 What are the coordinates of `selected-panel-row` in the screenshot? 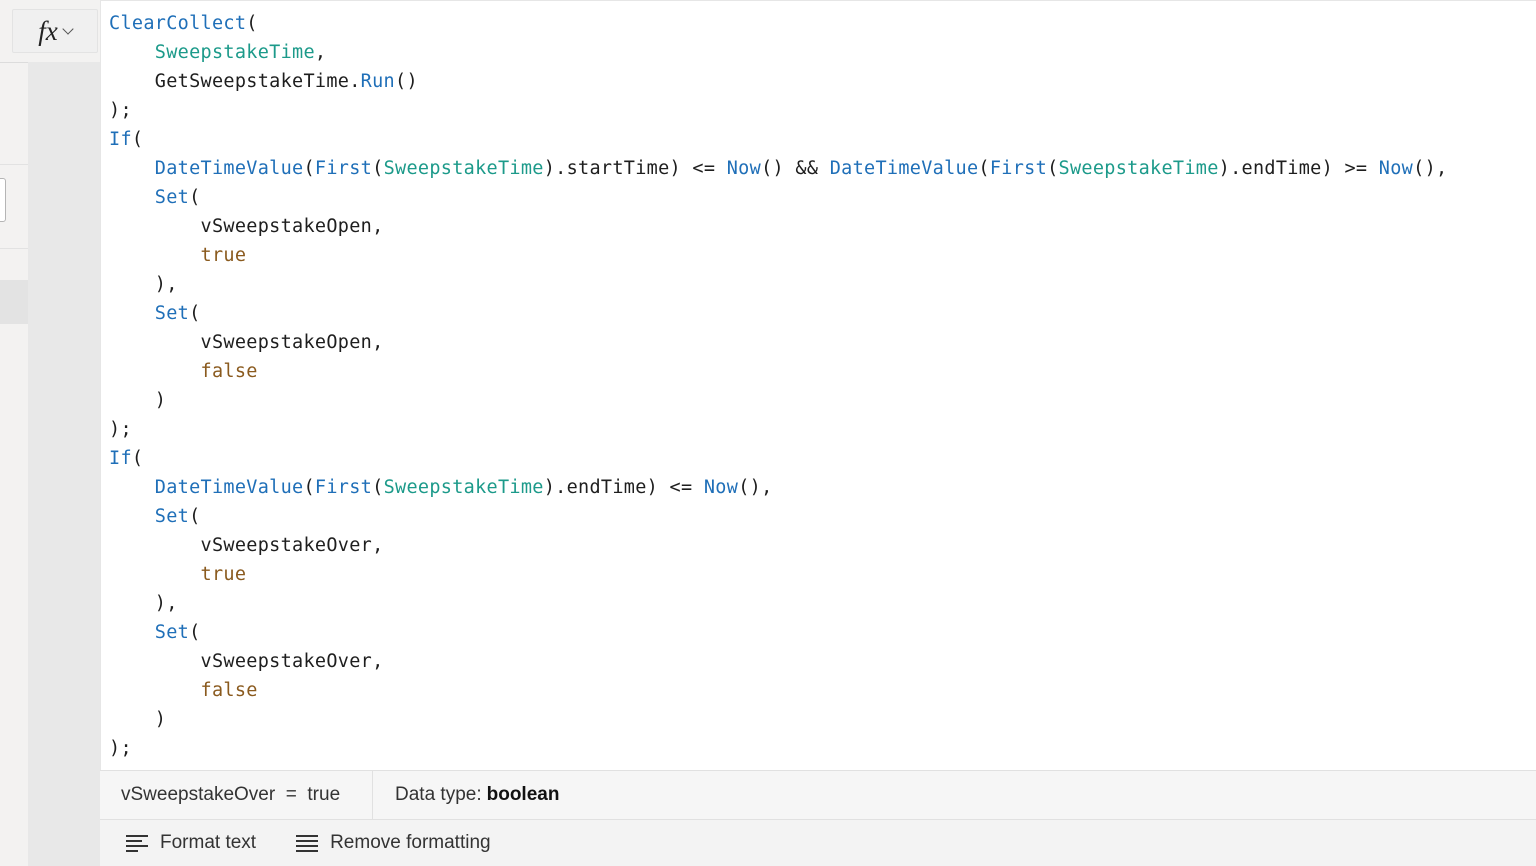 It's located at (14, 302).